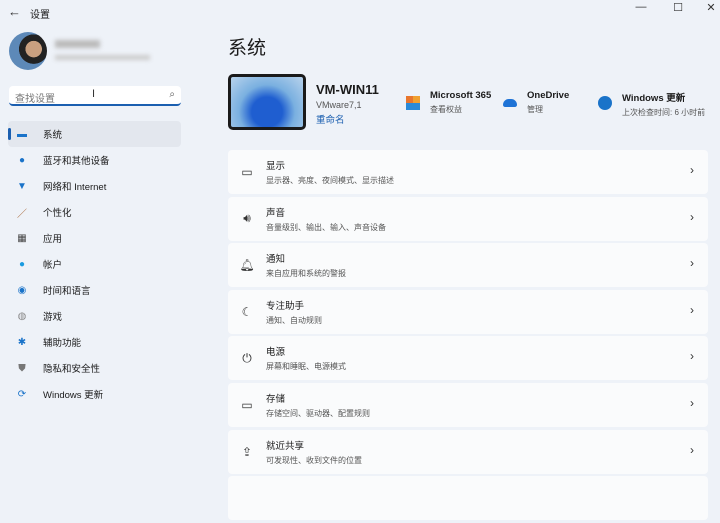  Describe the element at coordinates (276, 166) in the screenshot. I see `card-title: 显示` at that location.